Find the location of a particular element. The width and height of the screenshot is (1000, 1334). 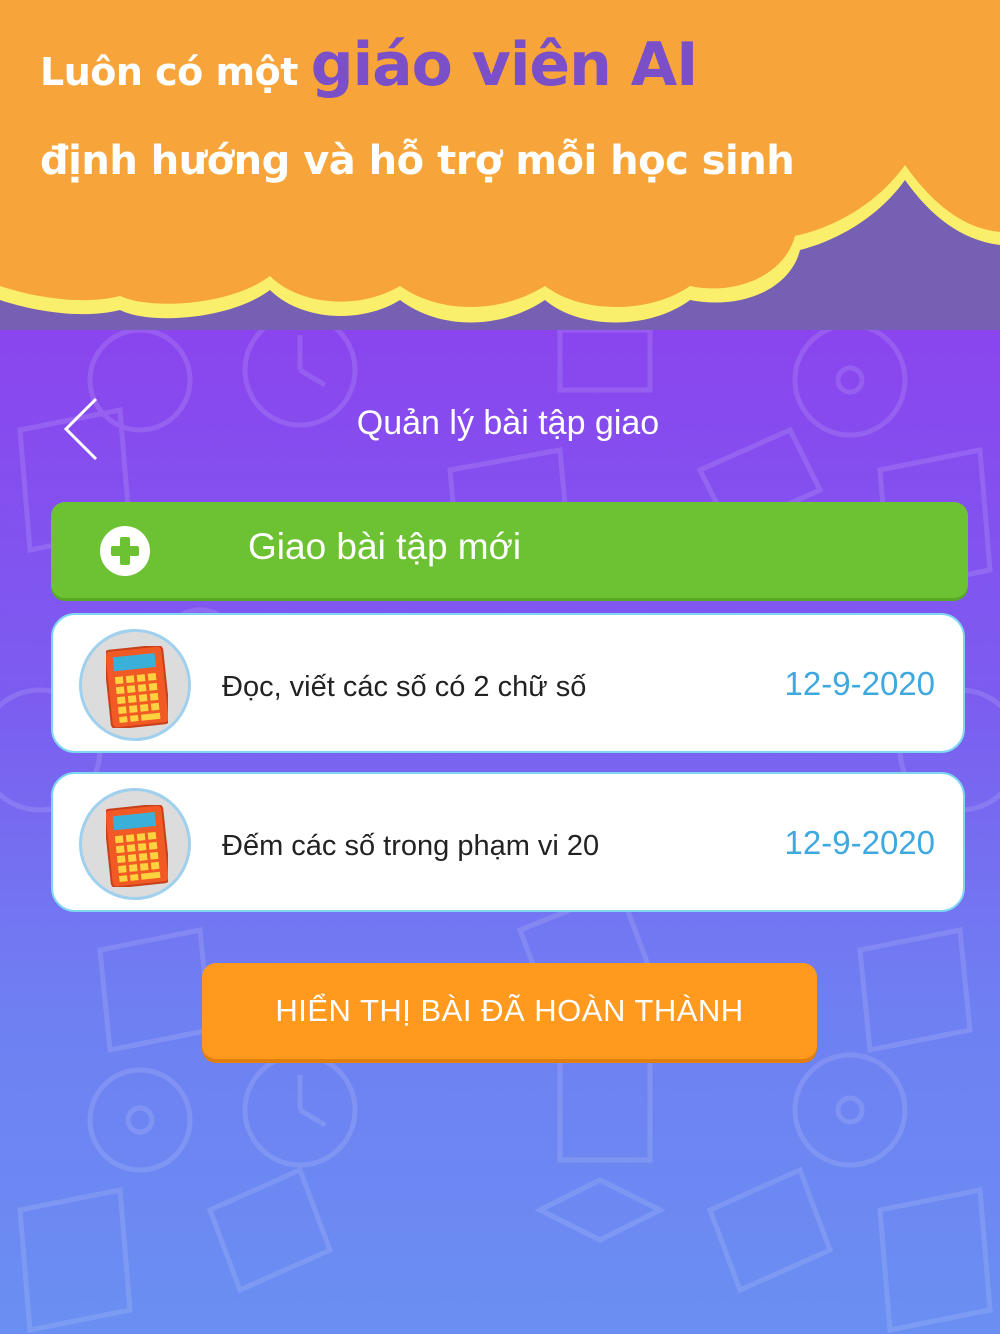

banner-headline-prefix: Luôn có một is located at coordinates (169, 72).